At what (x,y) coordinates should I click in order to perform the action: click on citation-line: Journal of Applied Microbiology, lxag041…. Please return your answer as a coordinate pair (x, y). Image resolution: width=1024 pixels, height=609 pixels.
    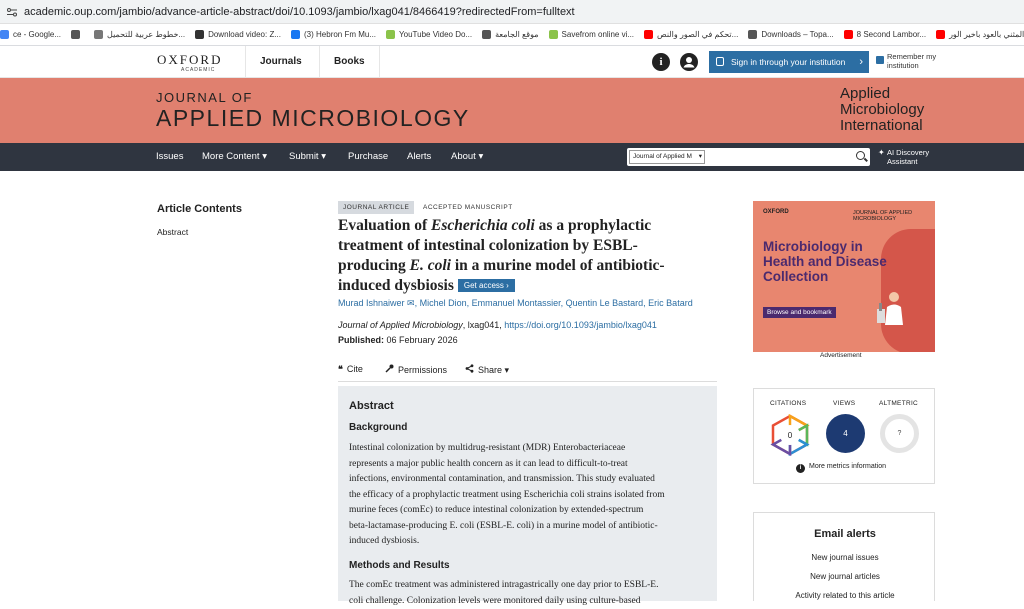
    Looking at the image, I should click on (497, 325).